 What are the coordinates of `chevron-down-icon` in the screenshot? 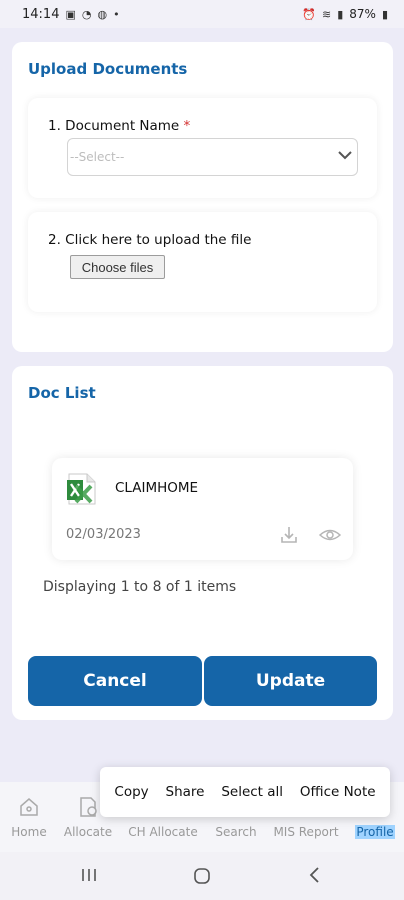 It's located at (345, 155).